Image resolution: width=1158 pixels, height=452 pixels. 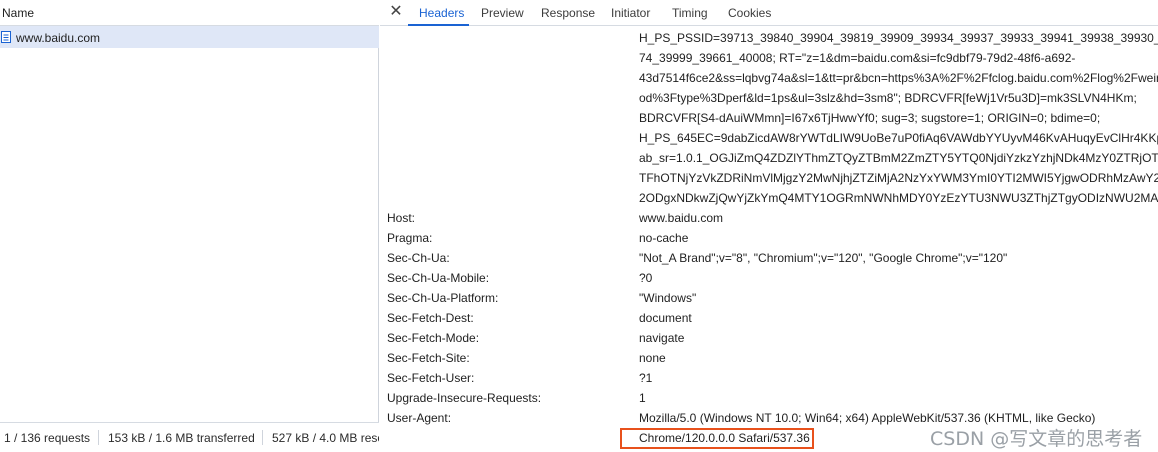 What do you see at coordinates (410, 238) in the screenshot?
I see `header-name: Pragma:` at bounding box center [410, 238].